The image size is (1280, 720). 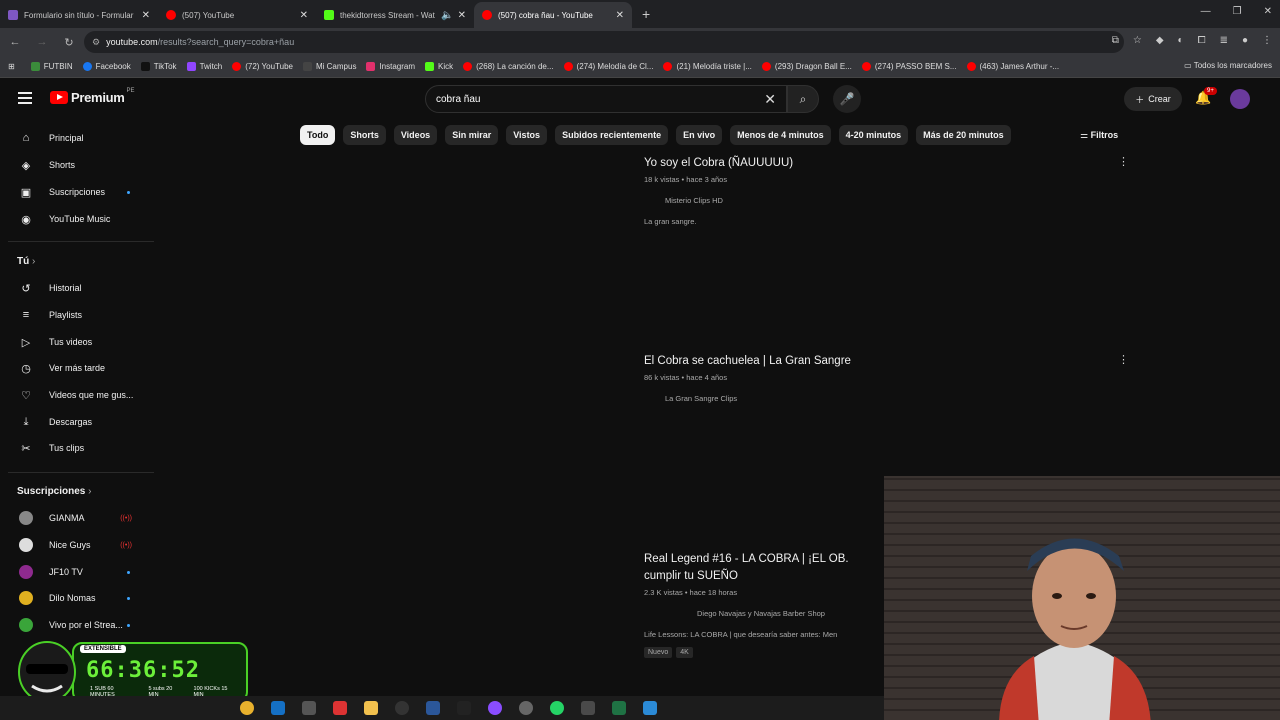 What do you see at coordinates (1228, 65) in the screenshot?
I see `all-bookmarks: ▭ Todos los marcadores` at bounding box center [1228, 65].